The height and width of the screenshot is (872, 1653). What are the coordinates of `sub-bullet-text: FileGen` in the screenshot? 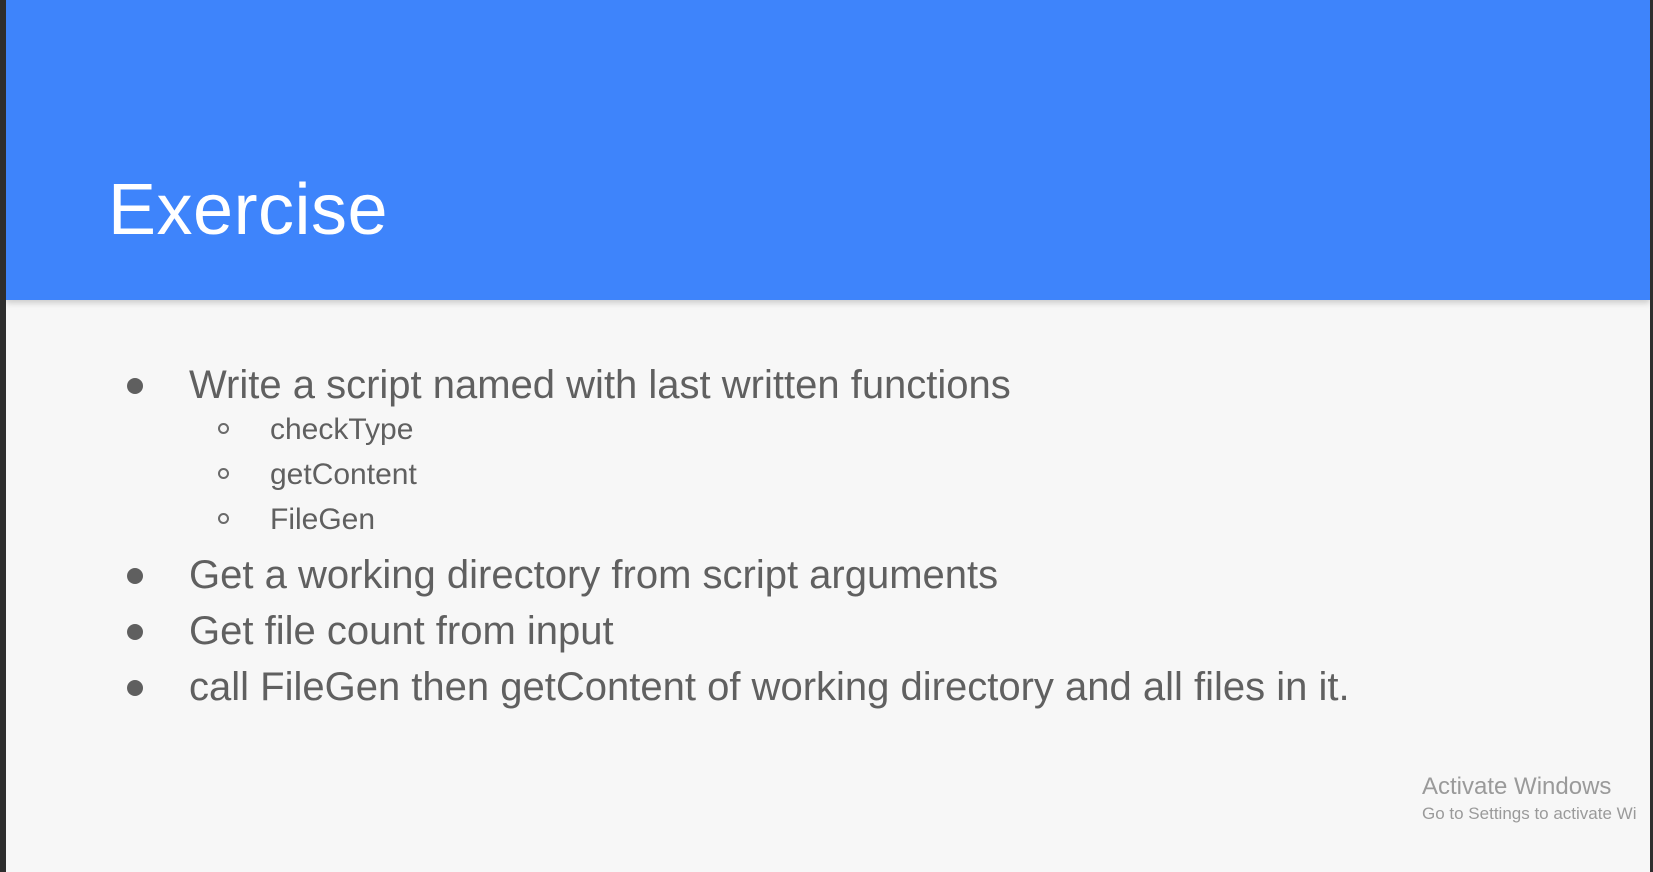 It's located at (323, 519).